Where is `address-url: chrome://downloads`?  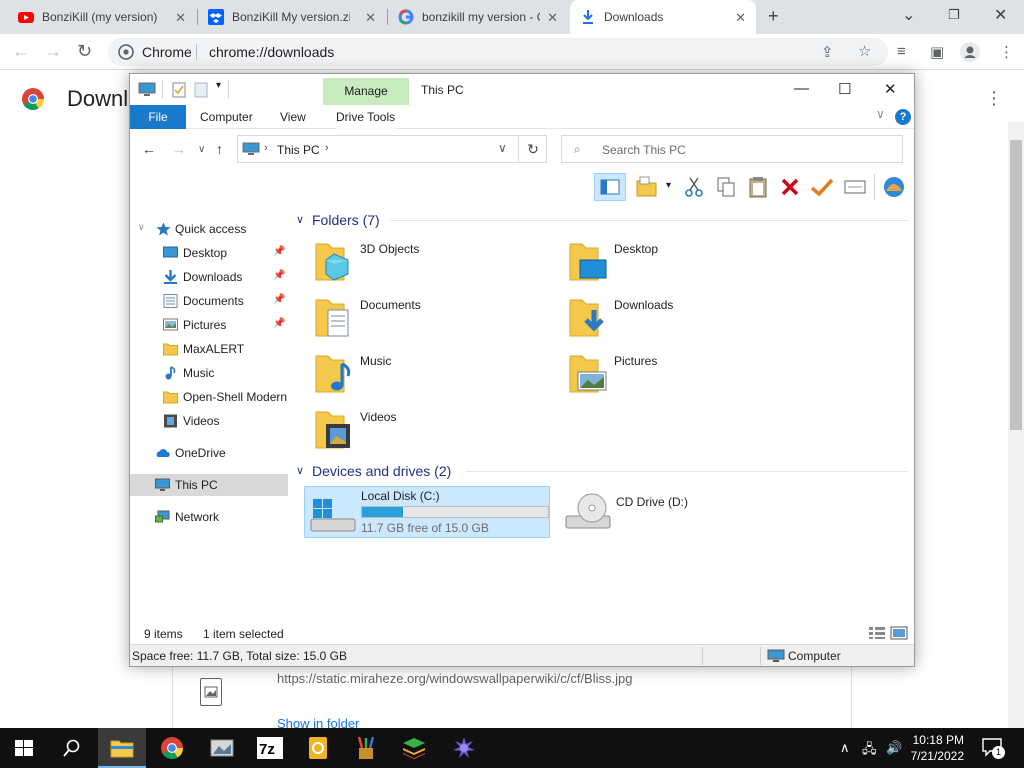
address-url: chrome://downloads is located at coordinates (271, 52).